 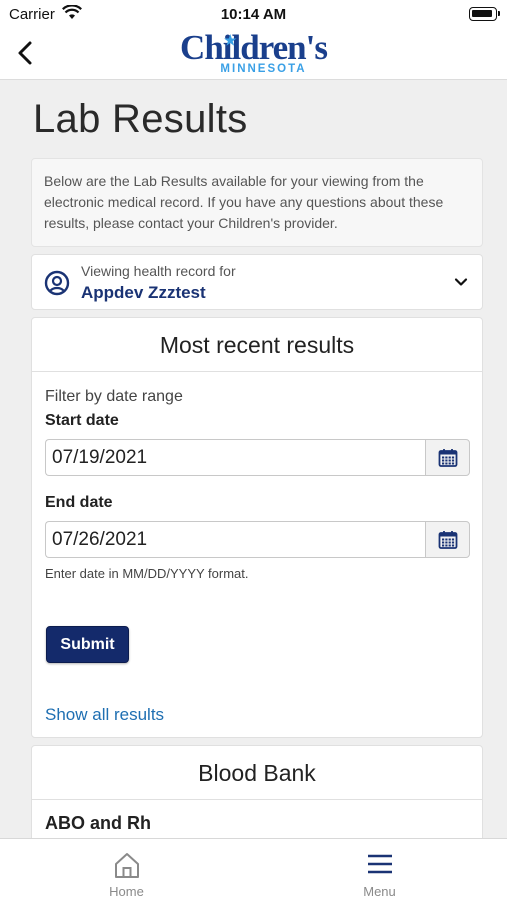 I want to click on end-date-input, so click(x=235, y=539).